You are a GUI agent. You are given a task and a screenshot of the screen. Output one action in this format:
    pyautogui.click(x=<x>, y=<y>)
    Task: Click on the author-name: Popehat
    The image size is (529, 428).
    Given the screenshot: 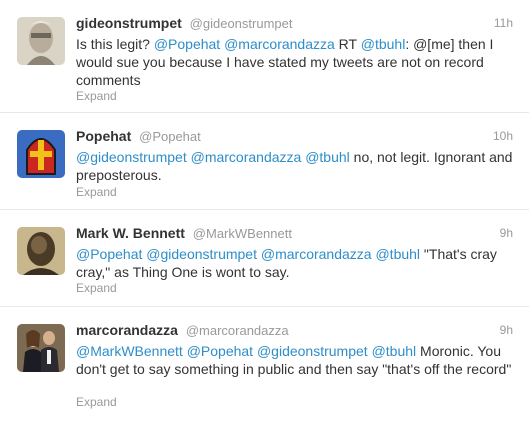 What is the action you would take?
    pyautogui.click(x=103, y=136)
    